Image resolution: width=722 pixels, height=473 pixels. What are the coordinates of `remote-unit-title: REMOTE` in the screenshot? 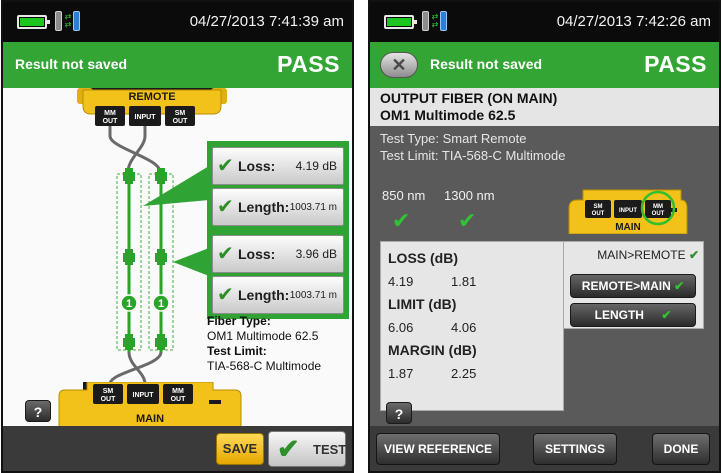 It's located at (151, 97).